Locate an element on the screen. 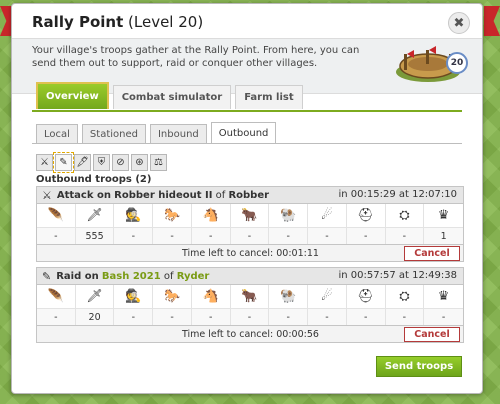  tab-divider is located at coordinates (247, 111).